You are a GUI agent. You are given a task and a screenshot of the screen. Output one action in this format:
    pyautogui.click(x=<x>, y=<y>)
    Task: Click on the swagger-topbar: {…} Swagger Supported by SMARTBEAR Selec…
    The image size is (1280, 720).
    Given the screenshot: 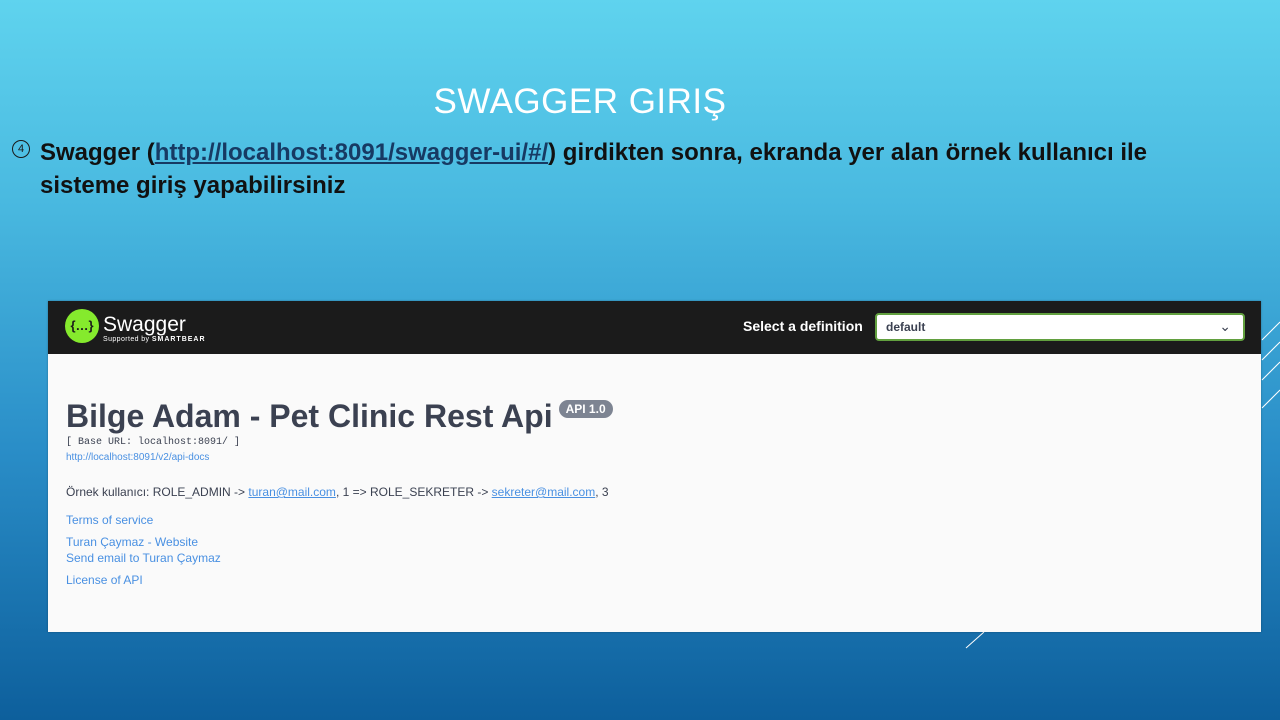 What is the action you would take?
    pyautogui.click(x=654, y=327)
    